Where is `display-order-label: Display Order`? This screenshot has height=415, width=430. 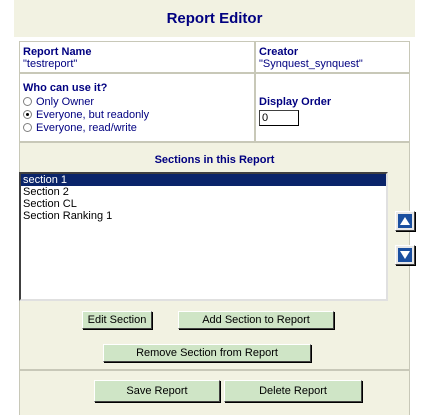 display-order-label: Display Order is located at coordinates (295, 102).